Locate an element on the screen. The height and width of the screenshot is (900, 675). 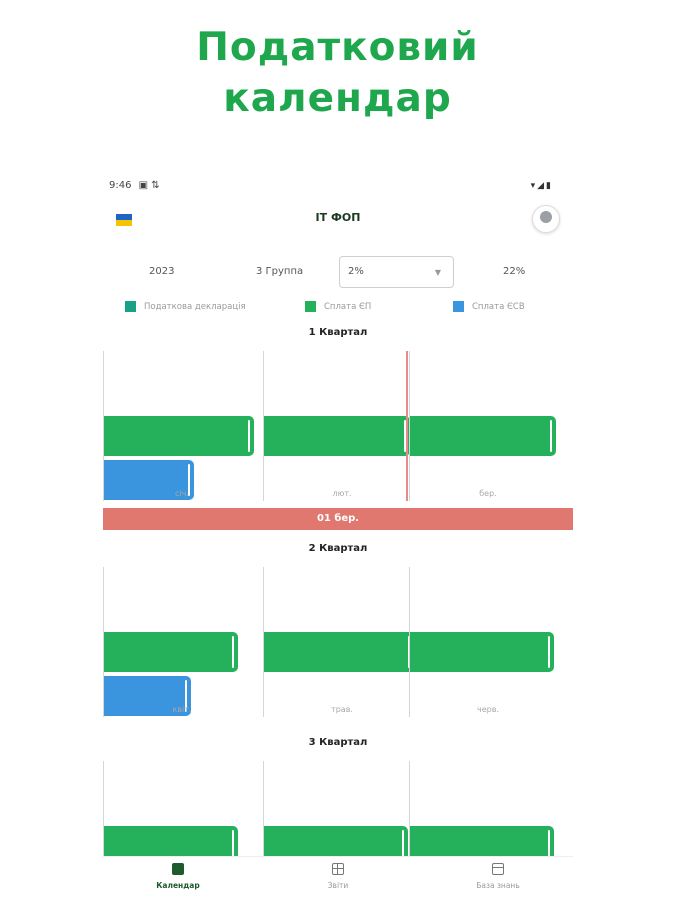
quarter-title: 2 Квартал is located at coordinates (338, 548).